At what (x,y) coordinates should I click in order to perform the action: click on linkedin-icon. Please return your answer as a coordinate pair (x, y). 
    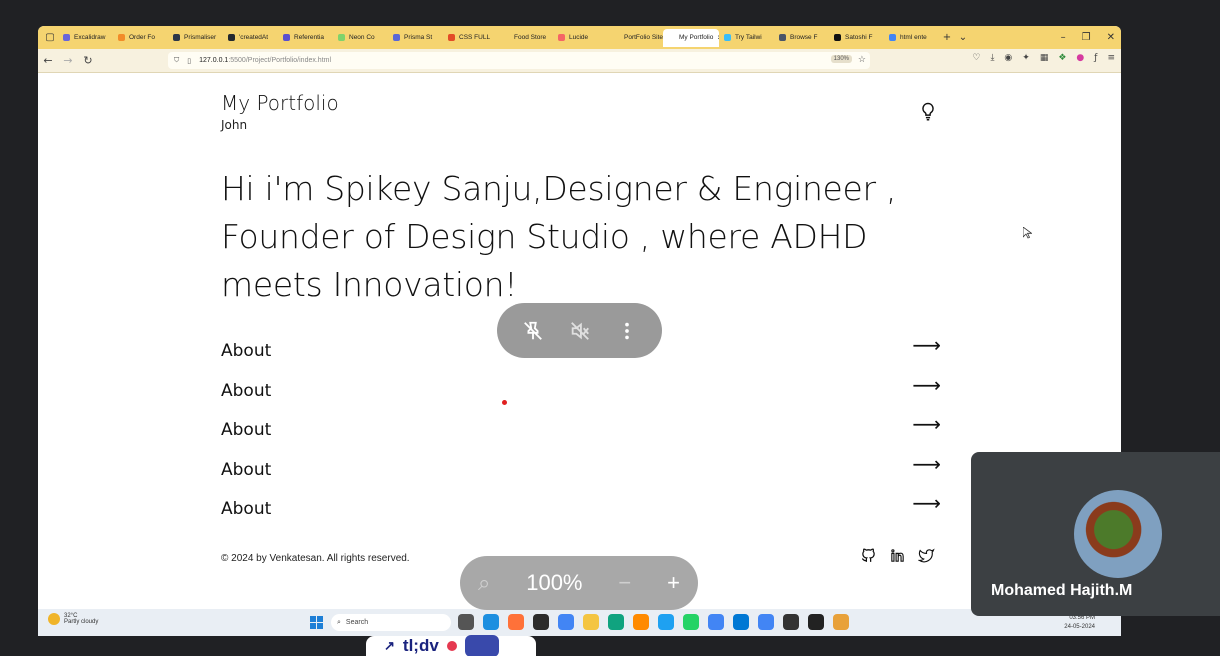
    Looking at the image, I should click on (897, 555).